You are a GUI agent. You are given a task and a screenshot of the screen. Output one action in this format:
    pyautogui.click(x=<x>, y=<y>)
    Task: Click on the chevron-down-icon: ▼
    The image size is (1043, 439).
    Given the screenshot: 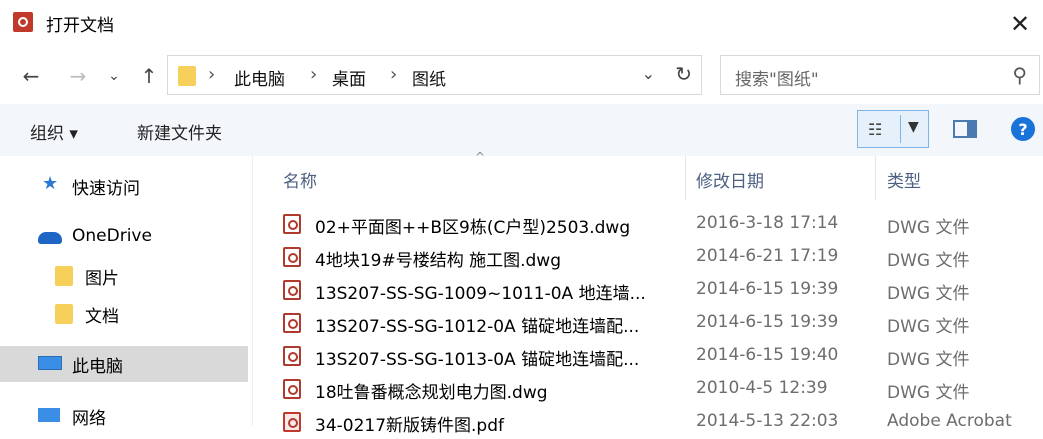 What is the action you would take?
    pyautogui.click(x=913, y=127)
    